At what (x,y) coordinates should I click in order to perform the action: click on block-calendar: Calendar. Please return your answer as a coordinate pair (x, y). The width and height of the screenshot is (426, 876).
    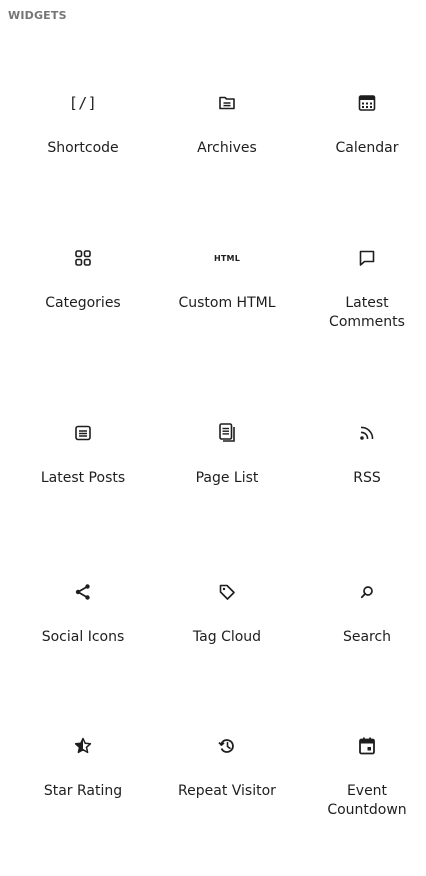
    Looking at the image, I should click on (364, 158).